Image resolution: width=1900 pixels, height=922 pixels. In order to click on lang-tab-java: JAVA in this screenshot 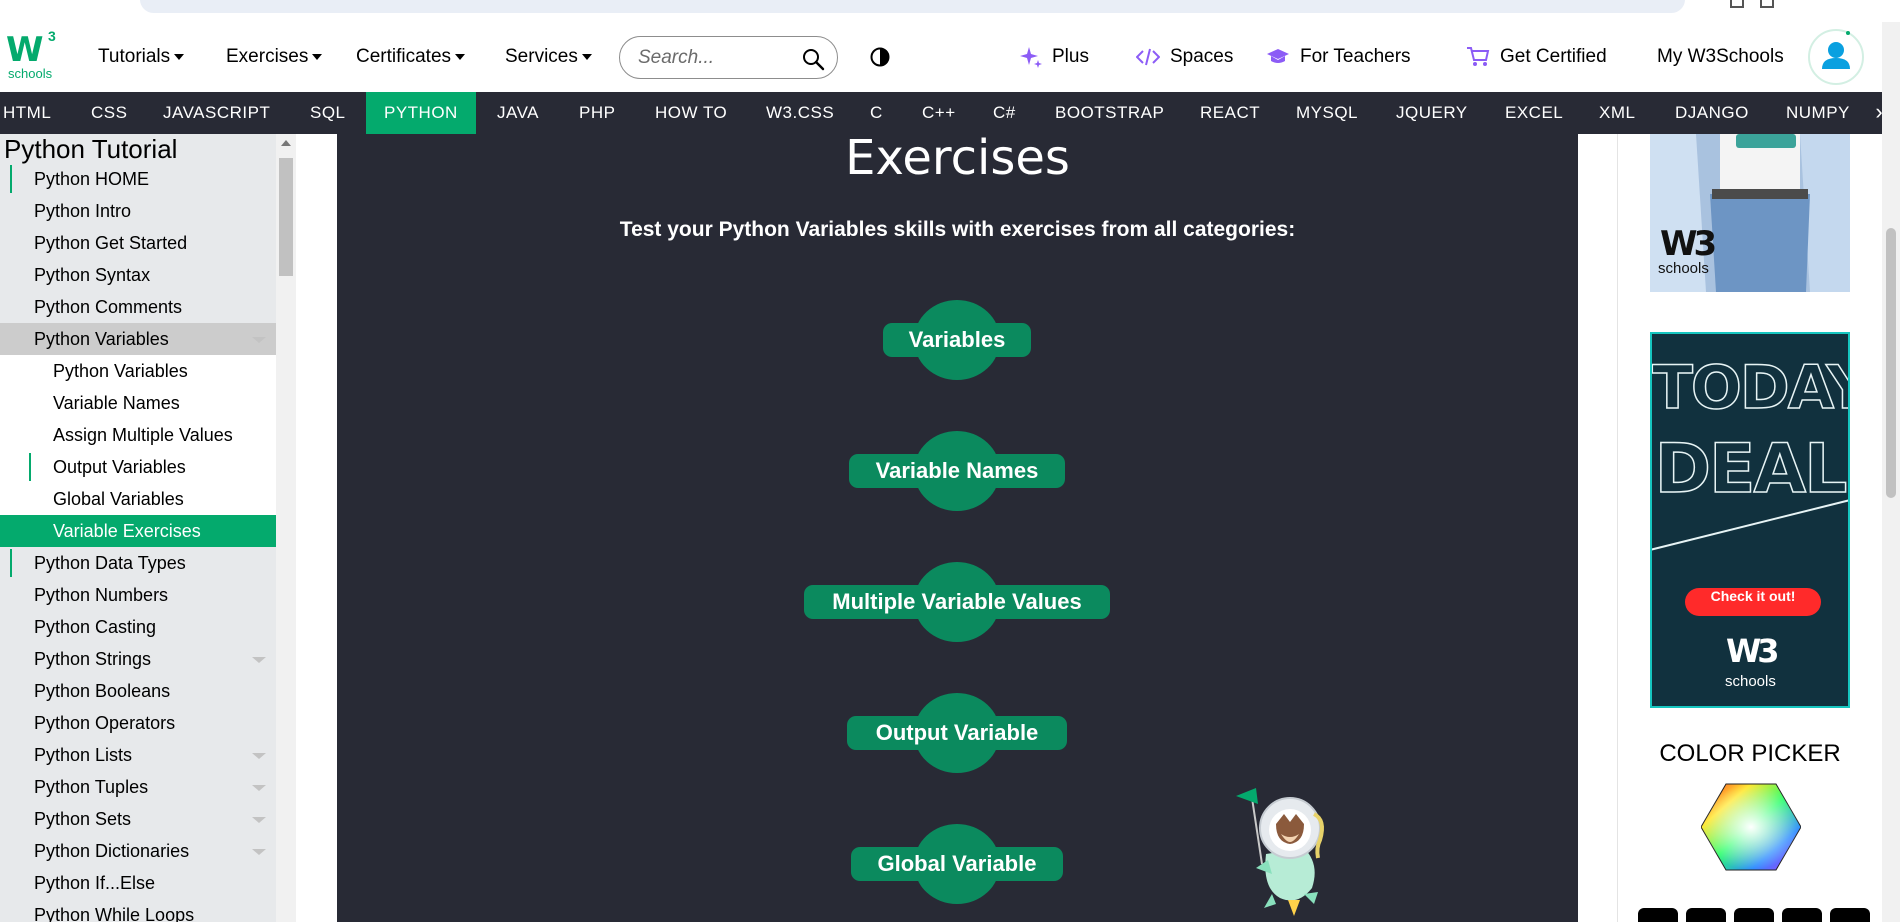, I will do `click(515, 113)`.